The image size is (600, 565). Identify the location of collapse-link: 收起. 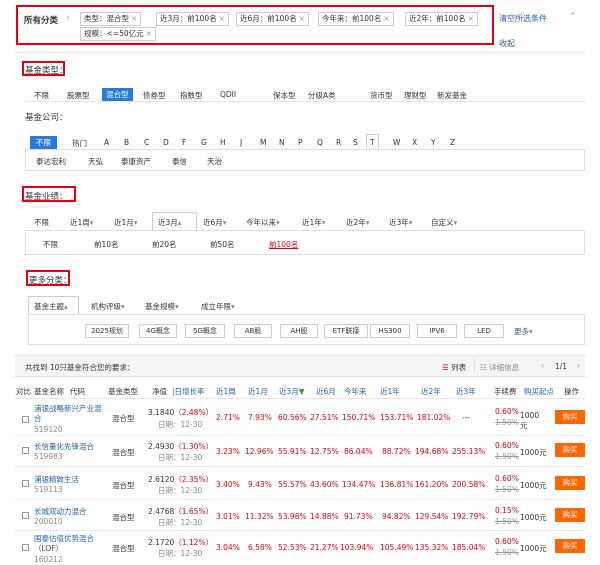
(507, 43).